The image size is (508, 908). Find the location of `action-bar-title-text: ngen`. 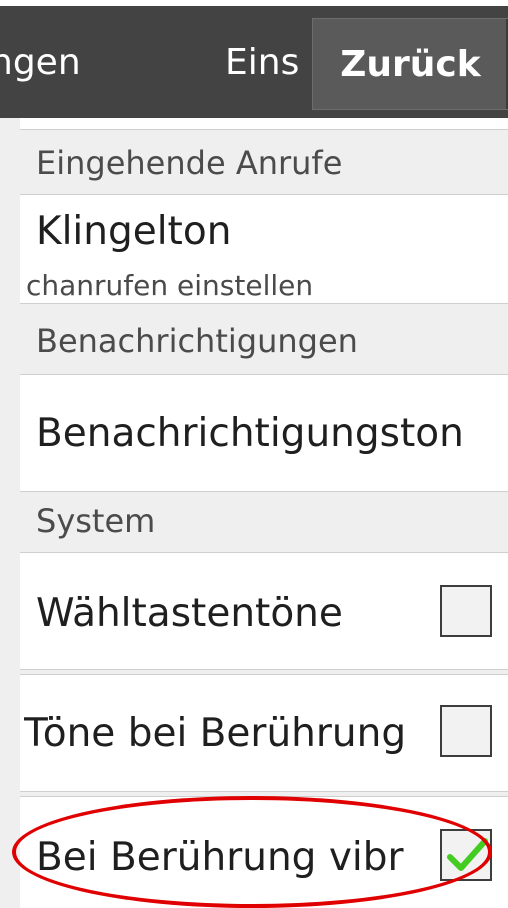

action-bar-title-text: ngen is located at coordinates (40, 62).